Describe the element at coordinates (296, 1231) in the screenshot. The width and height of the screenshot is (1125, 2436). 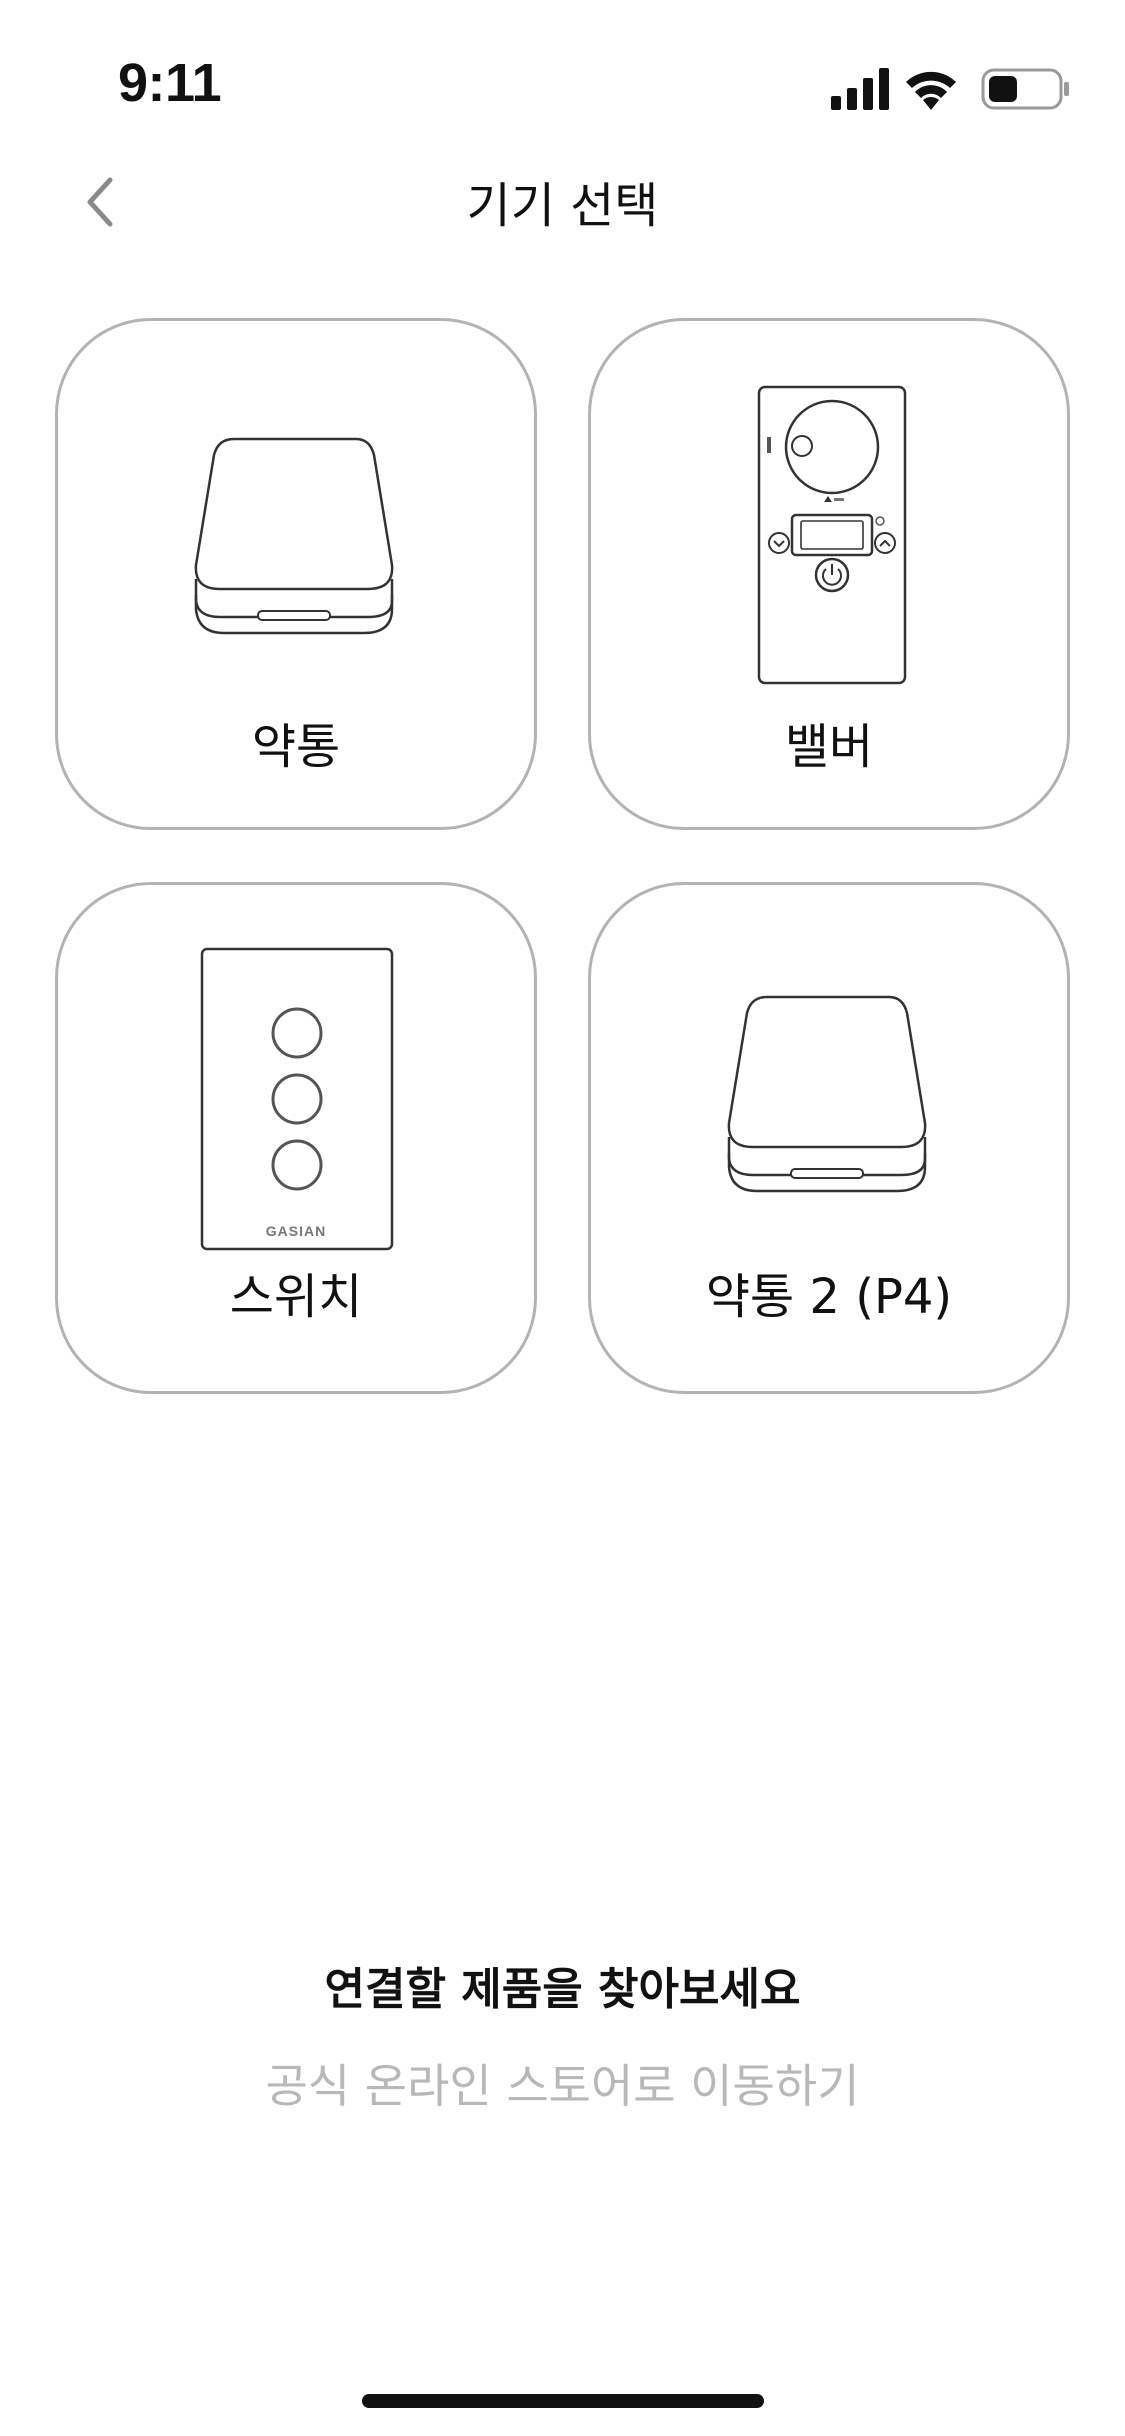
I see `switch-brand-label: GASIAN` at that location.